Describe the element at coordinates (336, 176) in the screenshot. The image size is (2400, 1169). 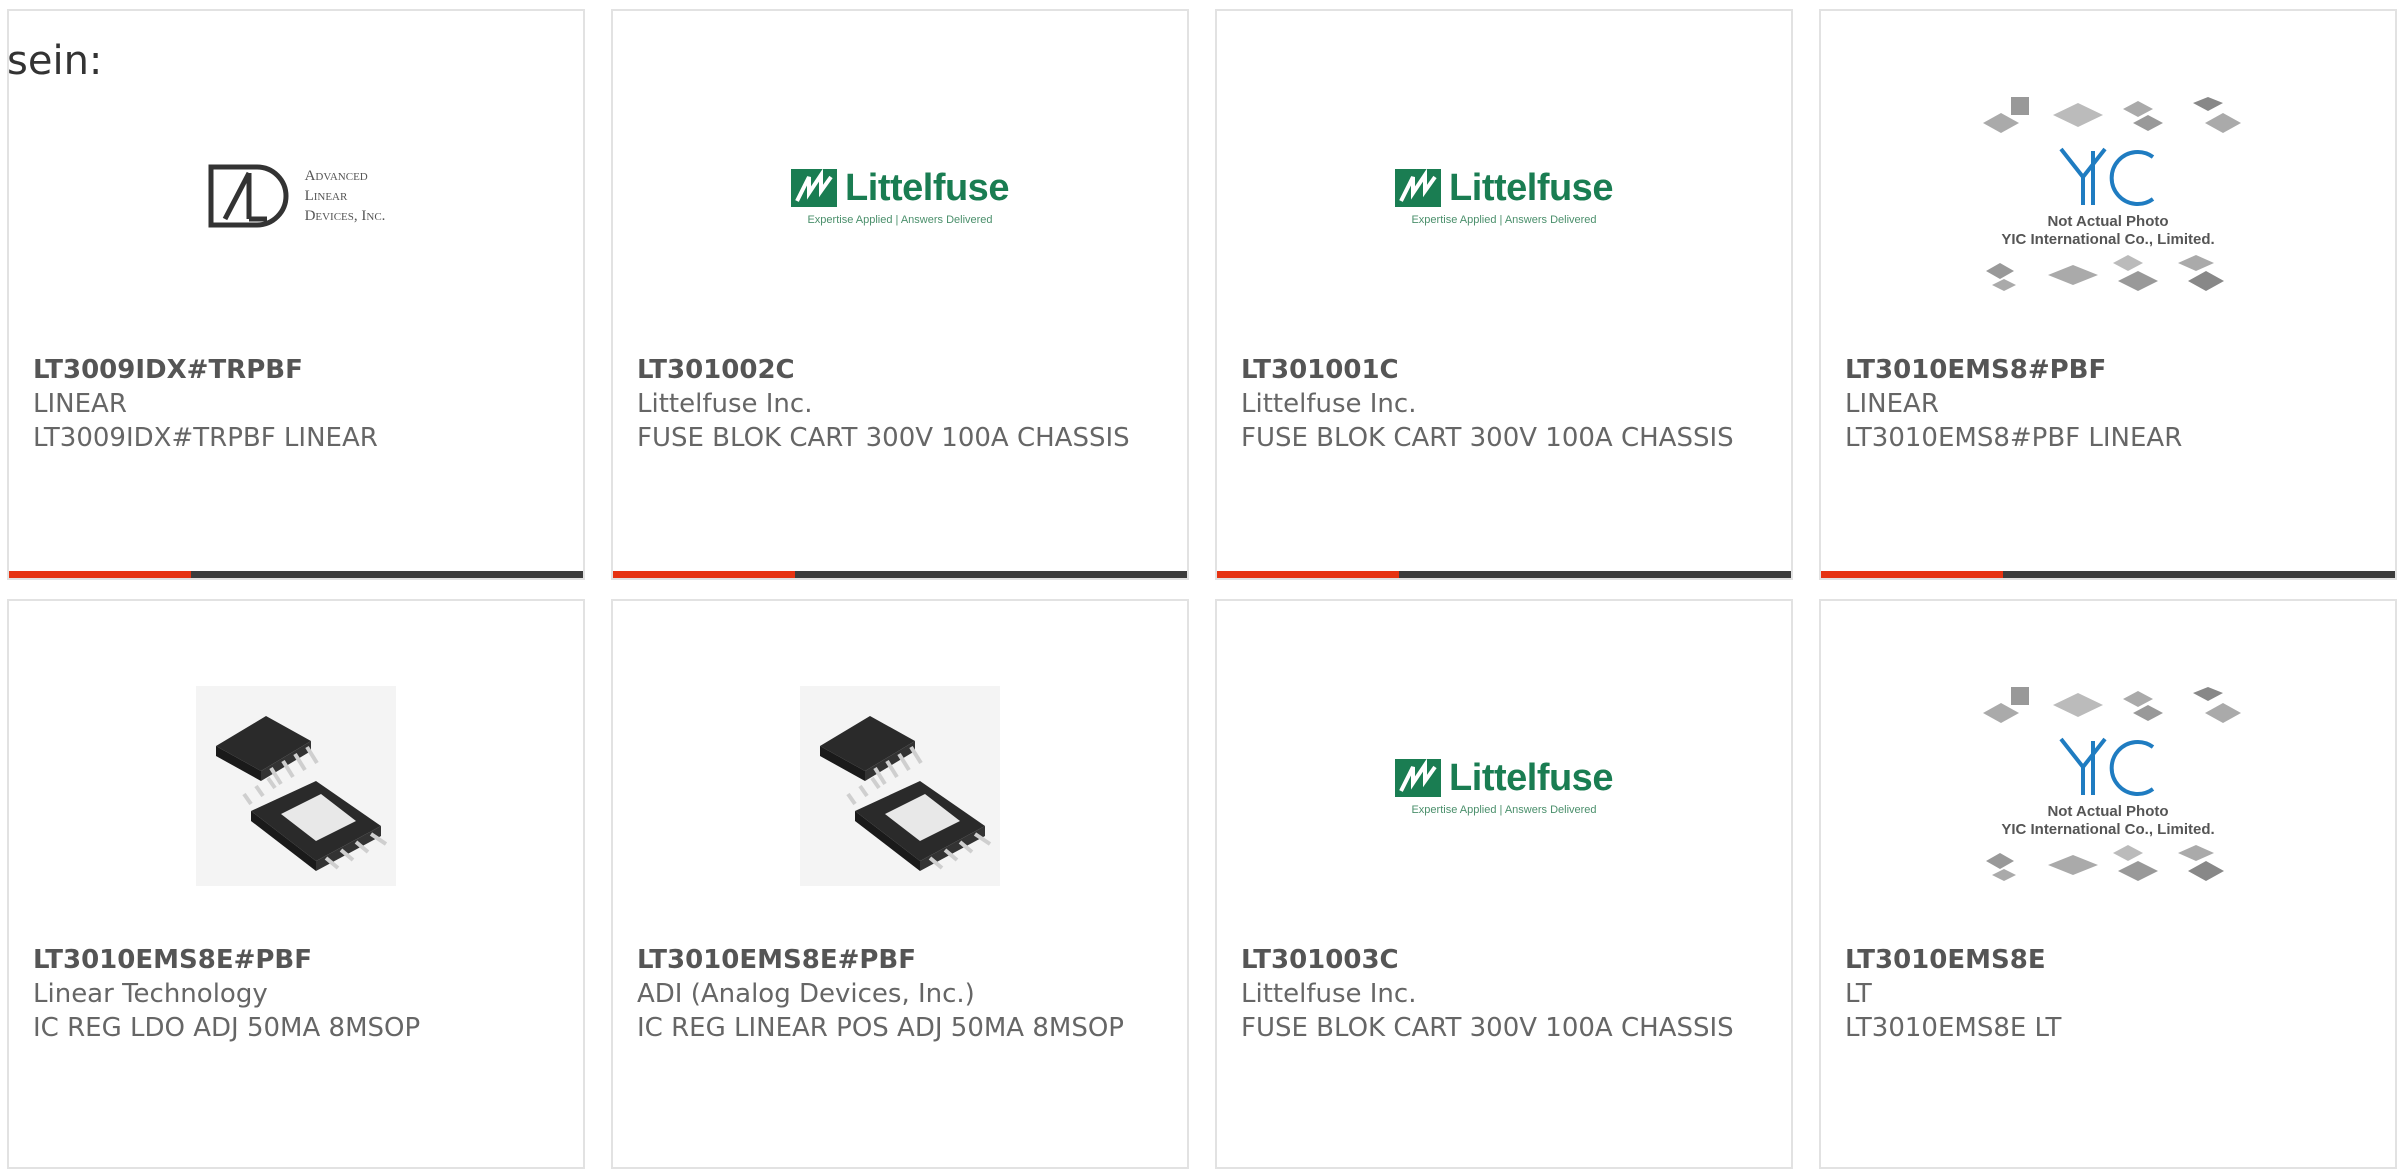
I see `adi-line1: Advanced` at that location.